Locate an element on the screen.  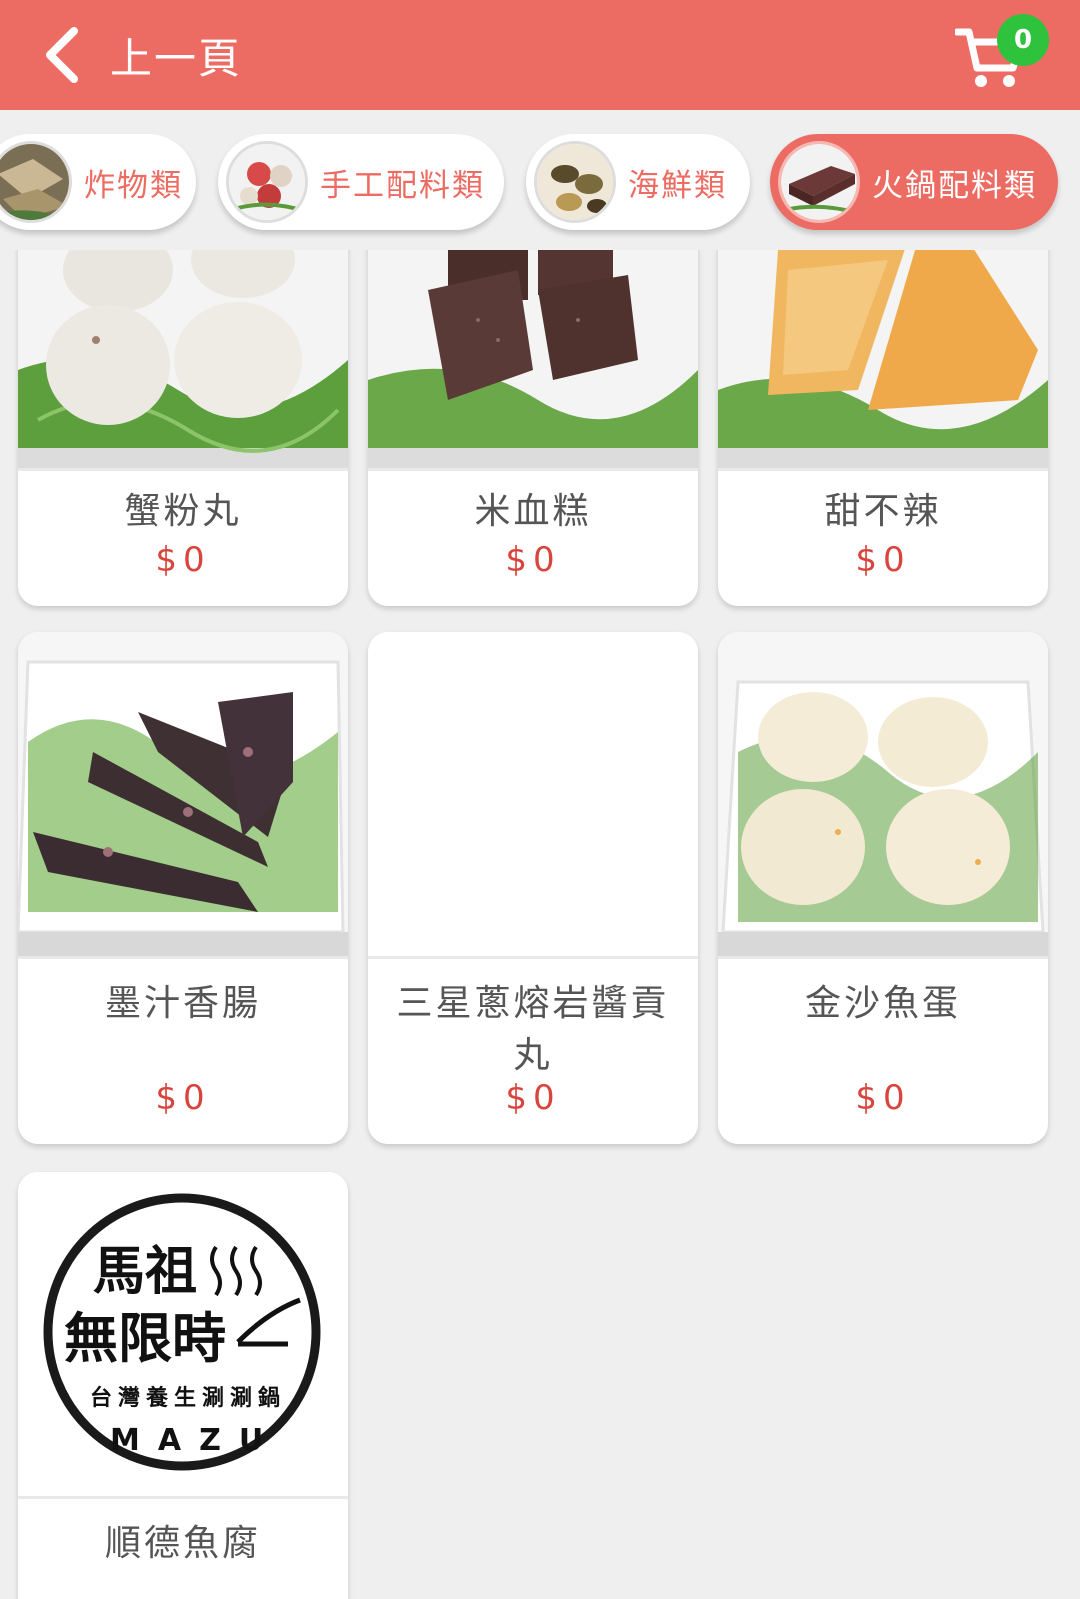
product-card: 甜不辣 $0 is located at coordinates (883, 428).